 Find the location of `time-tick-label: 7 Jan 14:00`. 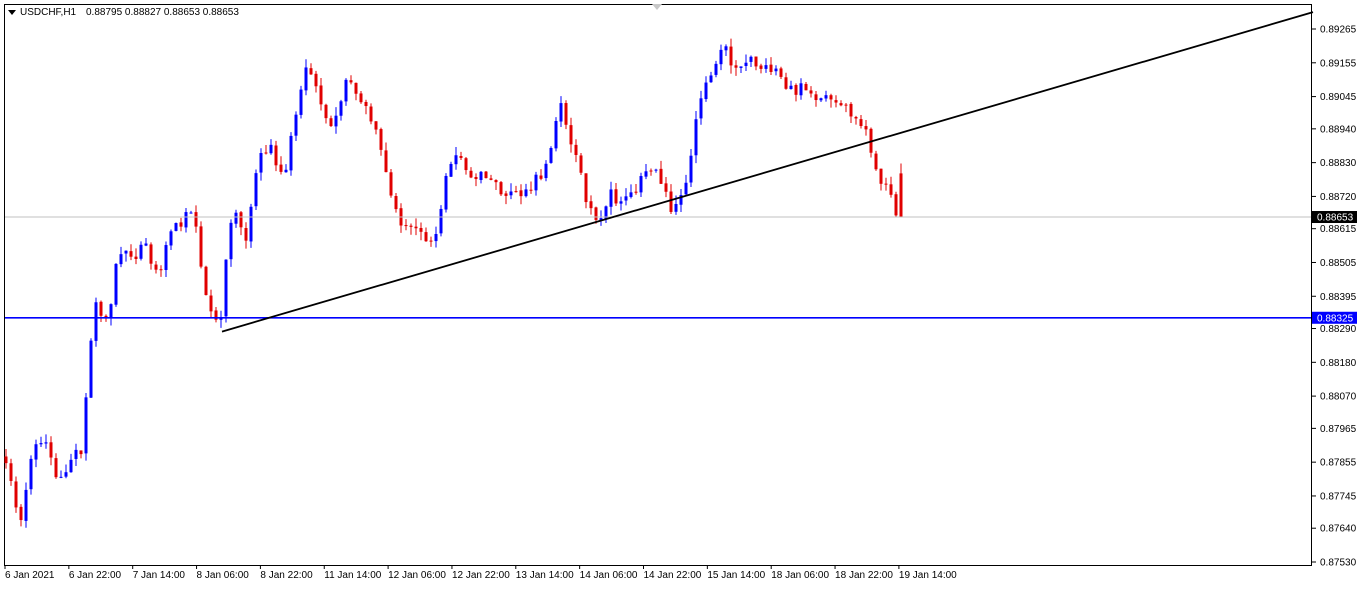

time-tick-label: 7 Jan 14:00 is located at coordinates (159, 575).